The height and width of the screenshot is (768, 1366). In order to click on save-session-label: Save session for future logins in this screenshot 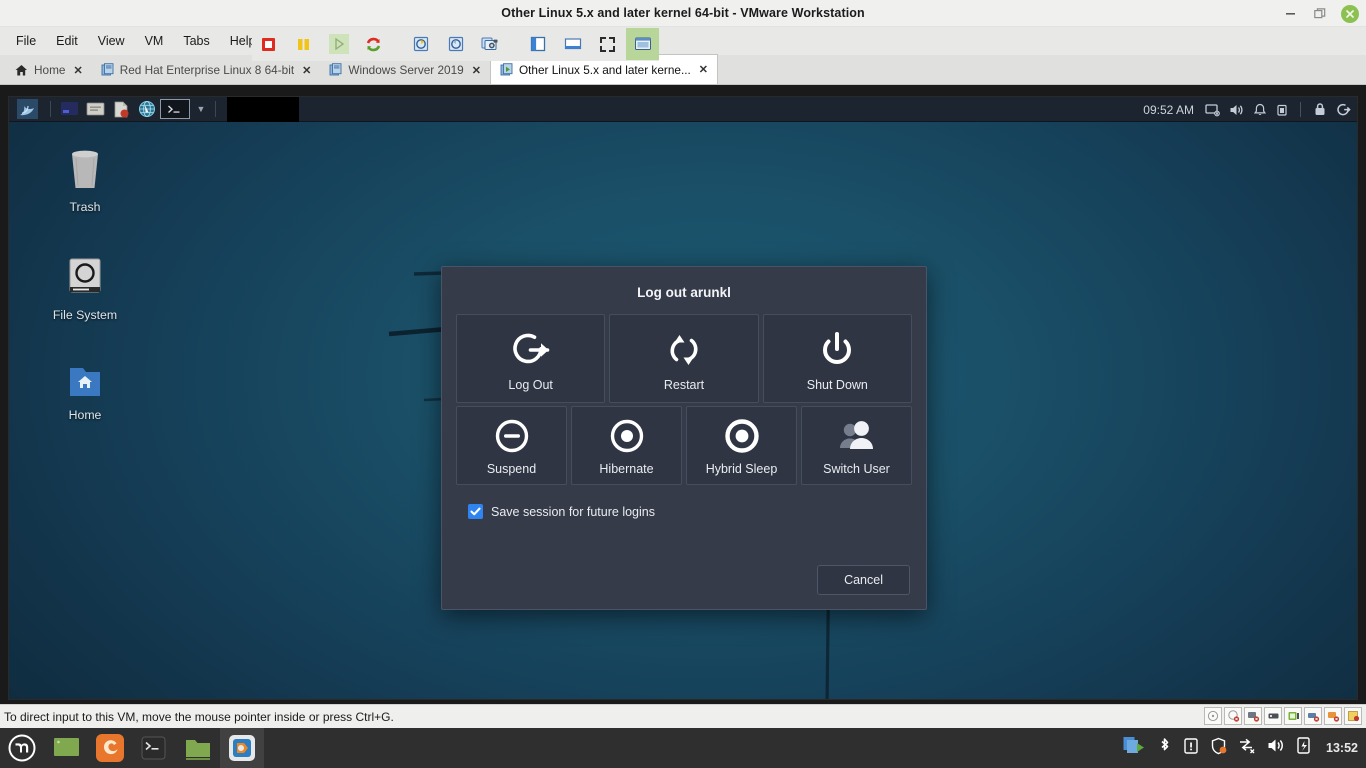, I will do `click(573, 511)`.